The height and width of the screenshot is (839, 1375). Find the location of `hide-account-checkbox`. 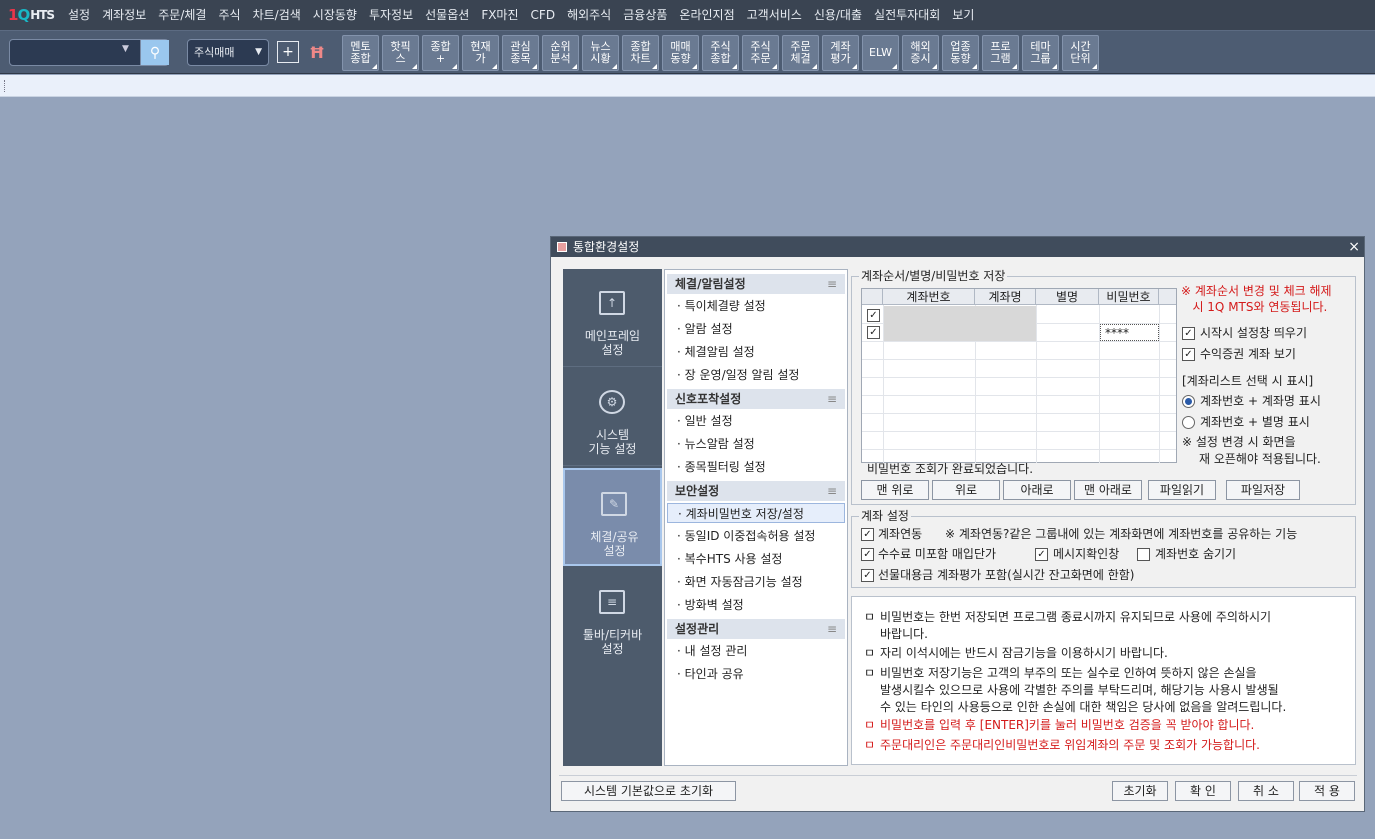

hide-account-checkbox is located at coordinates (1143, 554).